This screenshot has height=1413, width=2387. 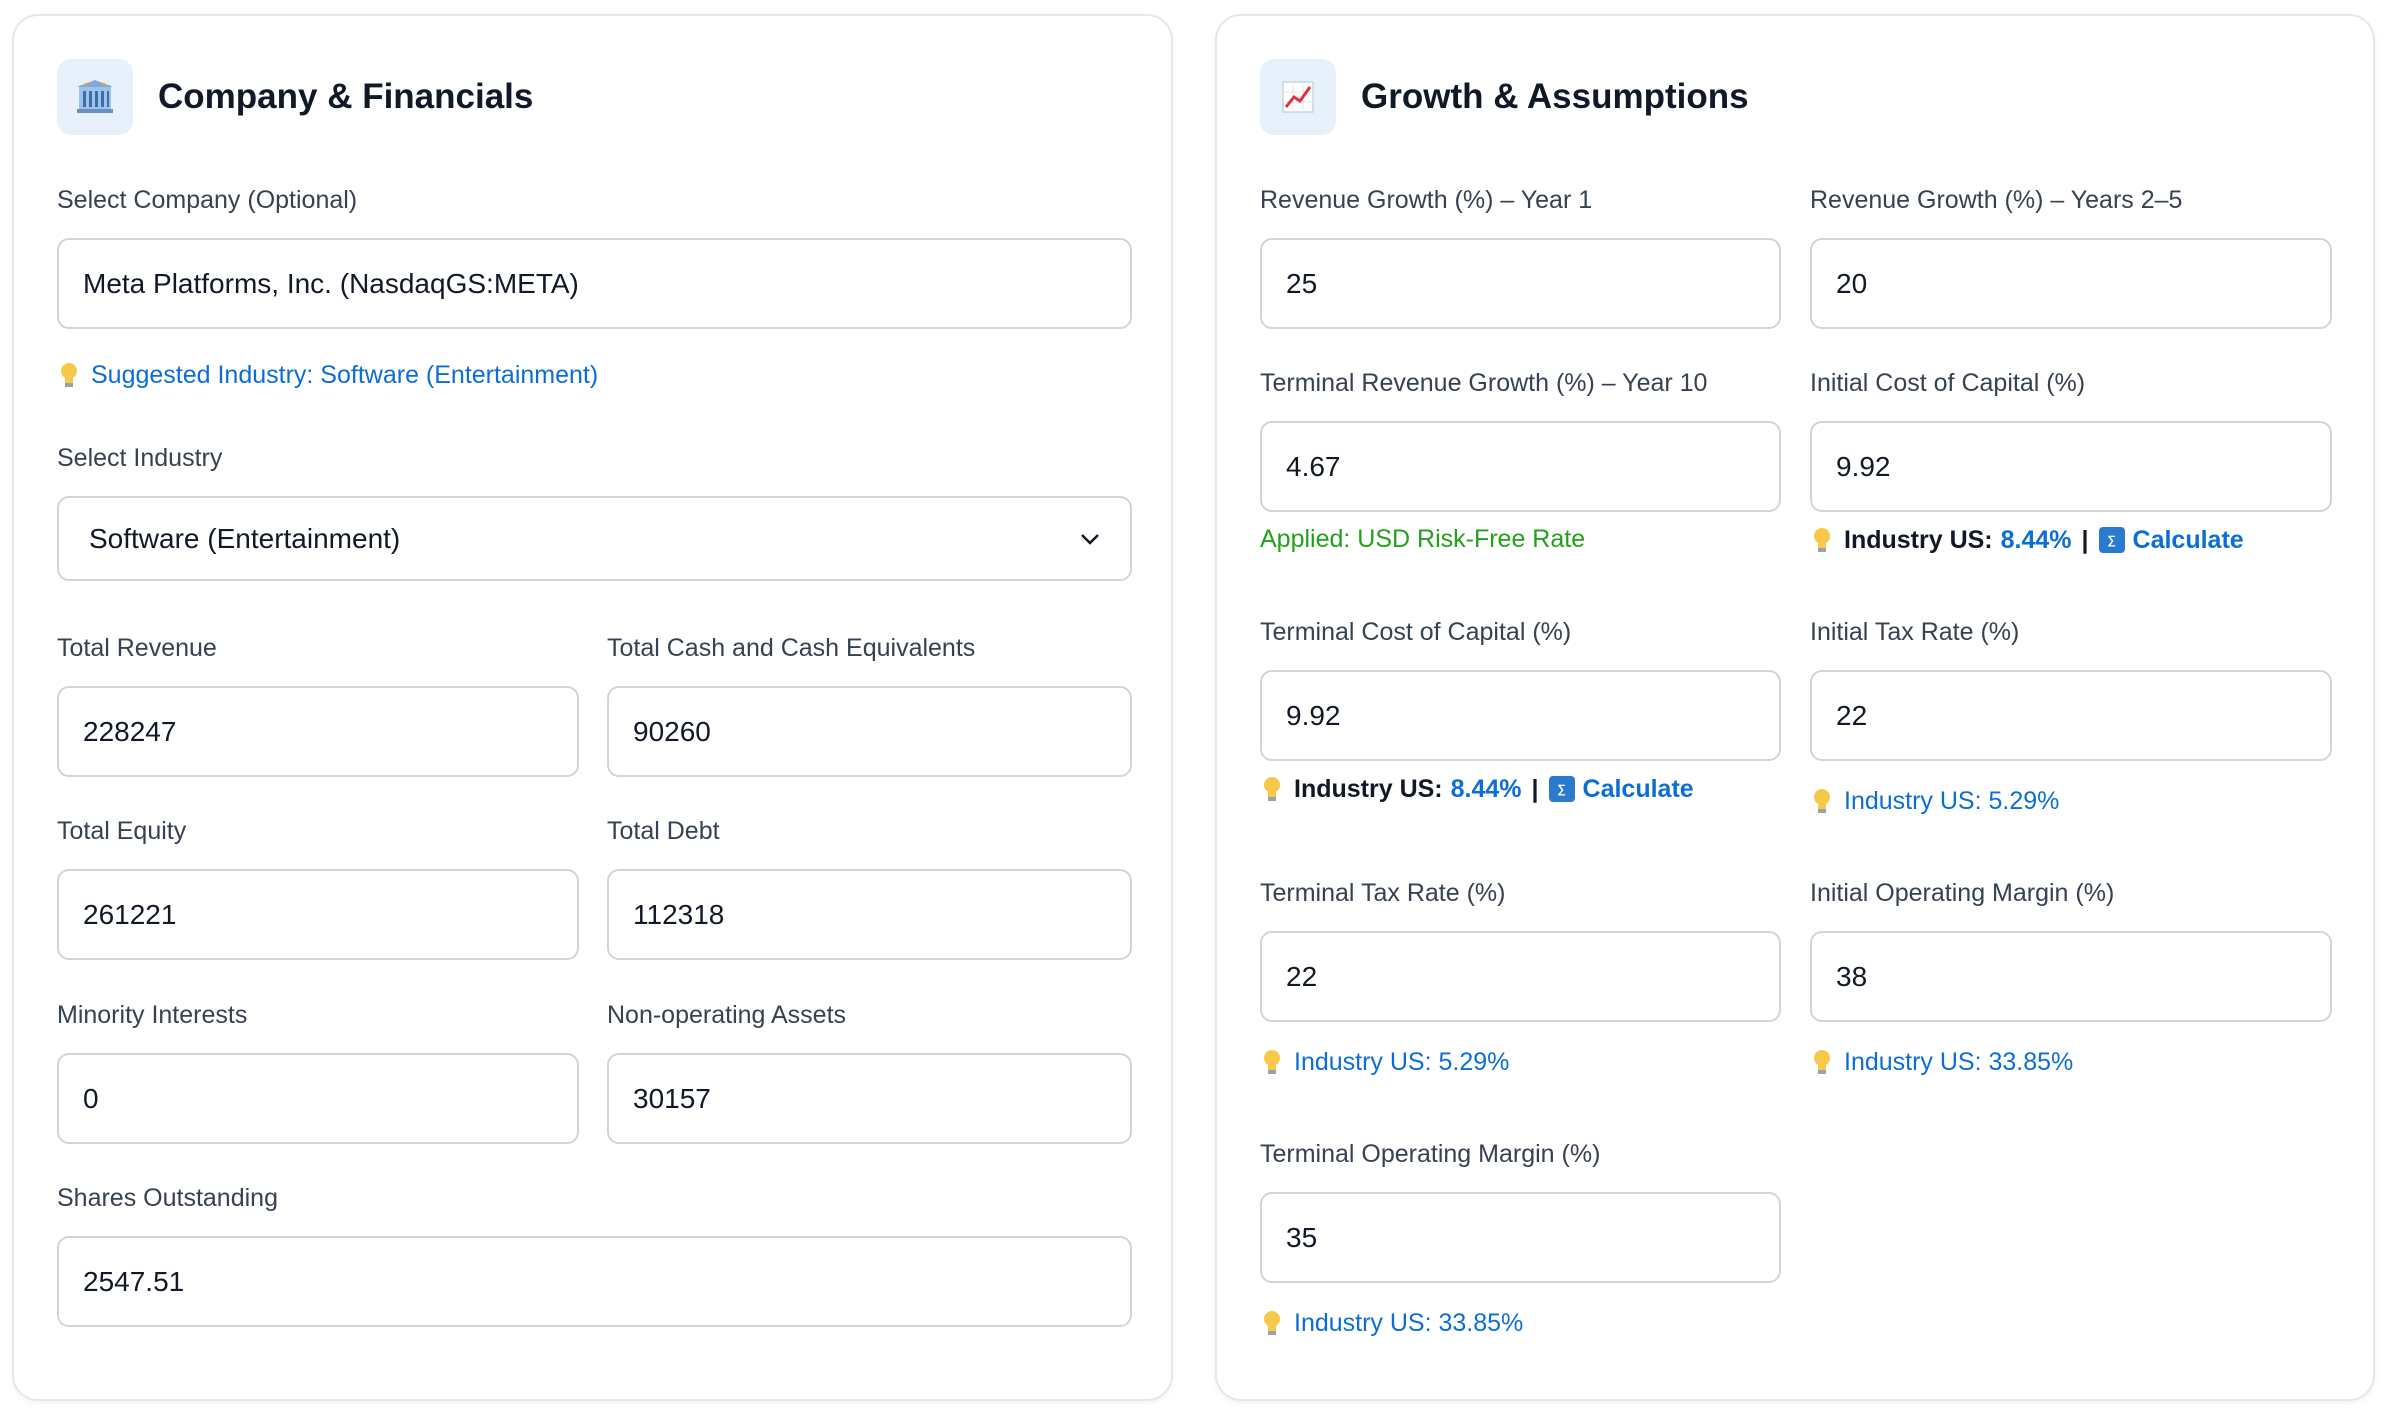 What do you see at coordinates (594, 538) in the screenshot?
I see `industry-select: Software (Entertainment)` at bounding box center [594, 538].